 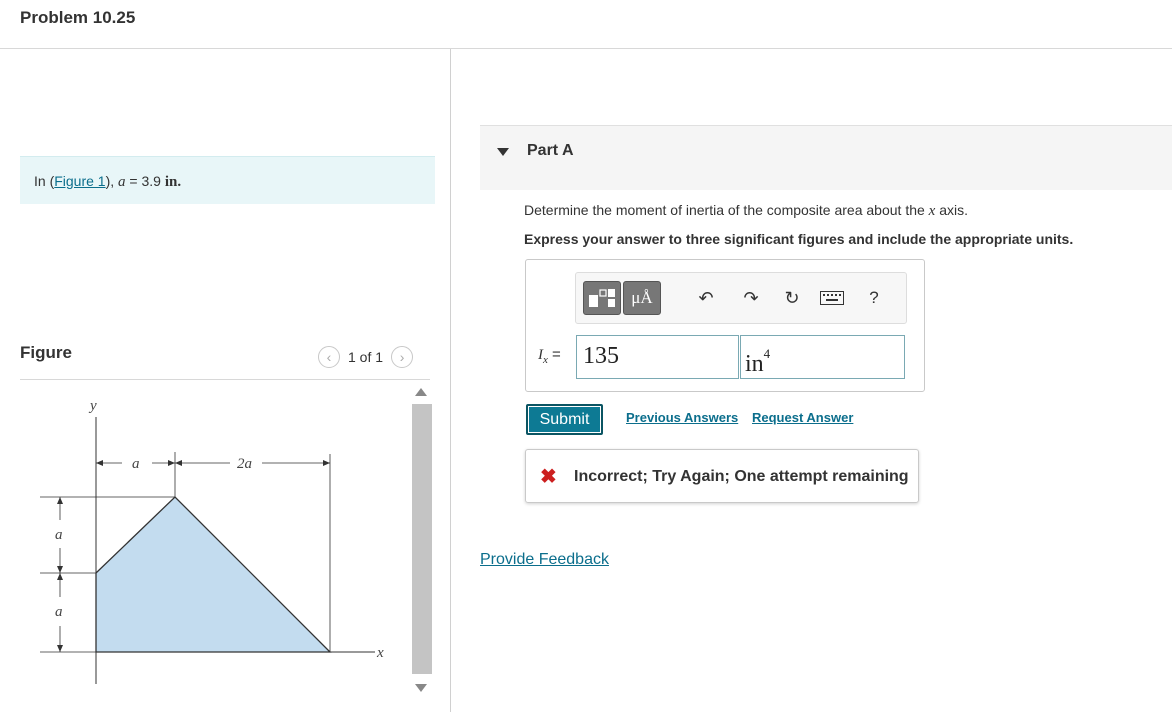 What do you see at coordinates (682, 417) in the screenshot?
I see `previous-answers-link: Previous Answers` at bounding box center [682, 417].